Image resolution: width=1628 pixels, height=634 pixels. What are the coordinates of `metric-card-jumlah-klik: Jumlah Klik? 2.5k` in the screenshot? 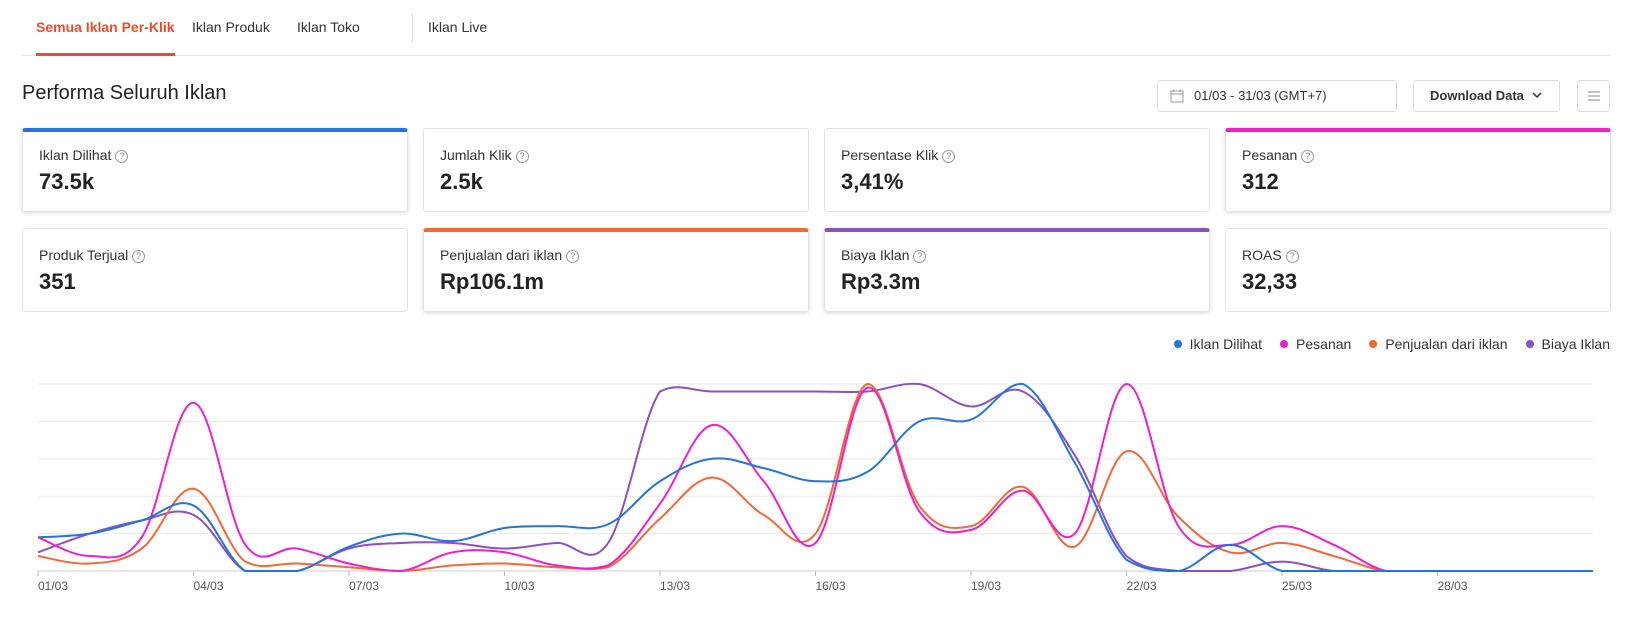 It's located at (616, 170).